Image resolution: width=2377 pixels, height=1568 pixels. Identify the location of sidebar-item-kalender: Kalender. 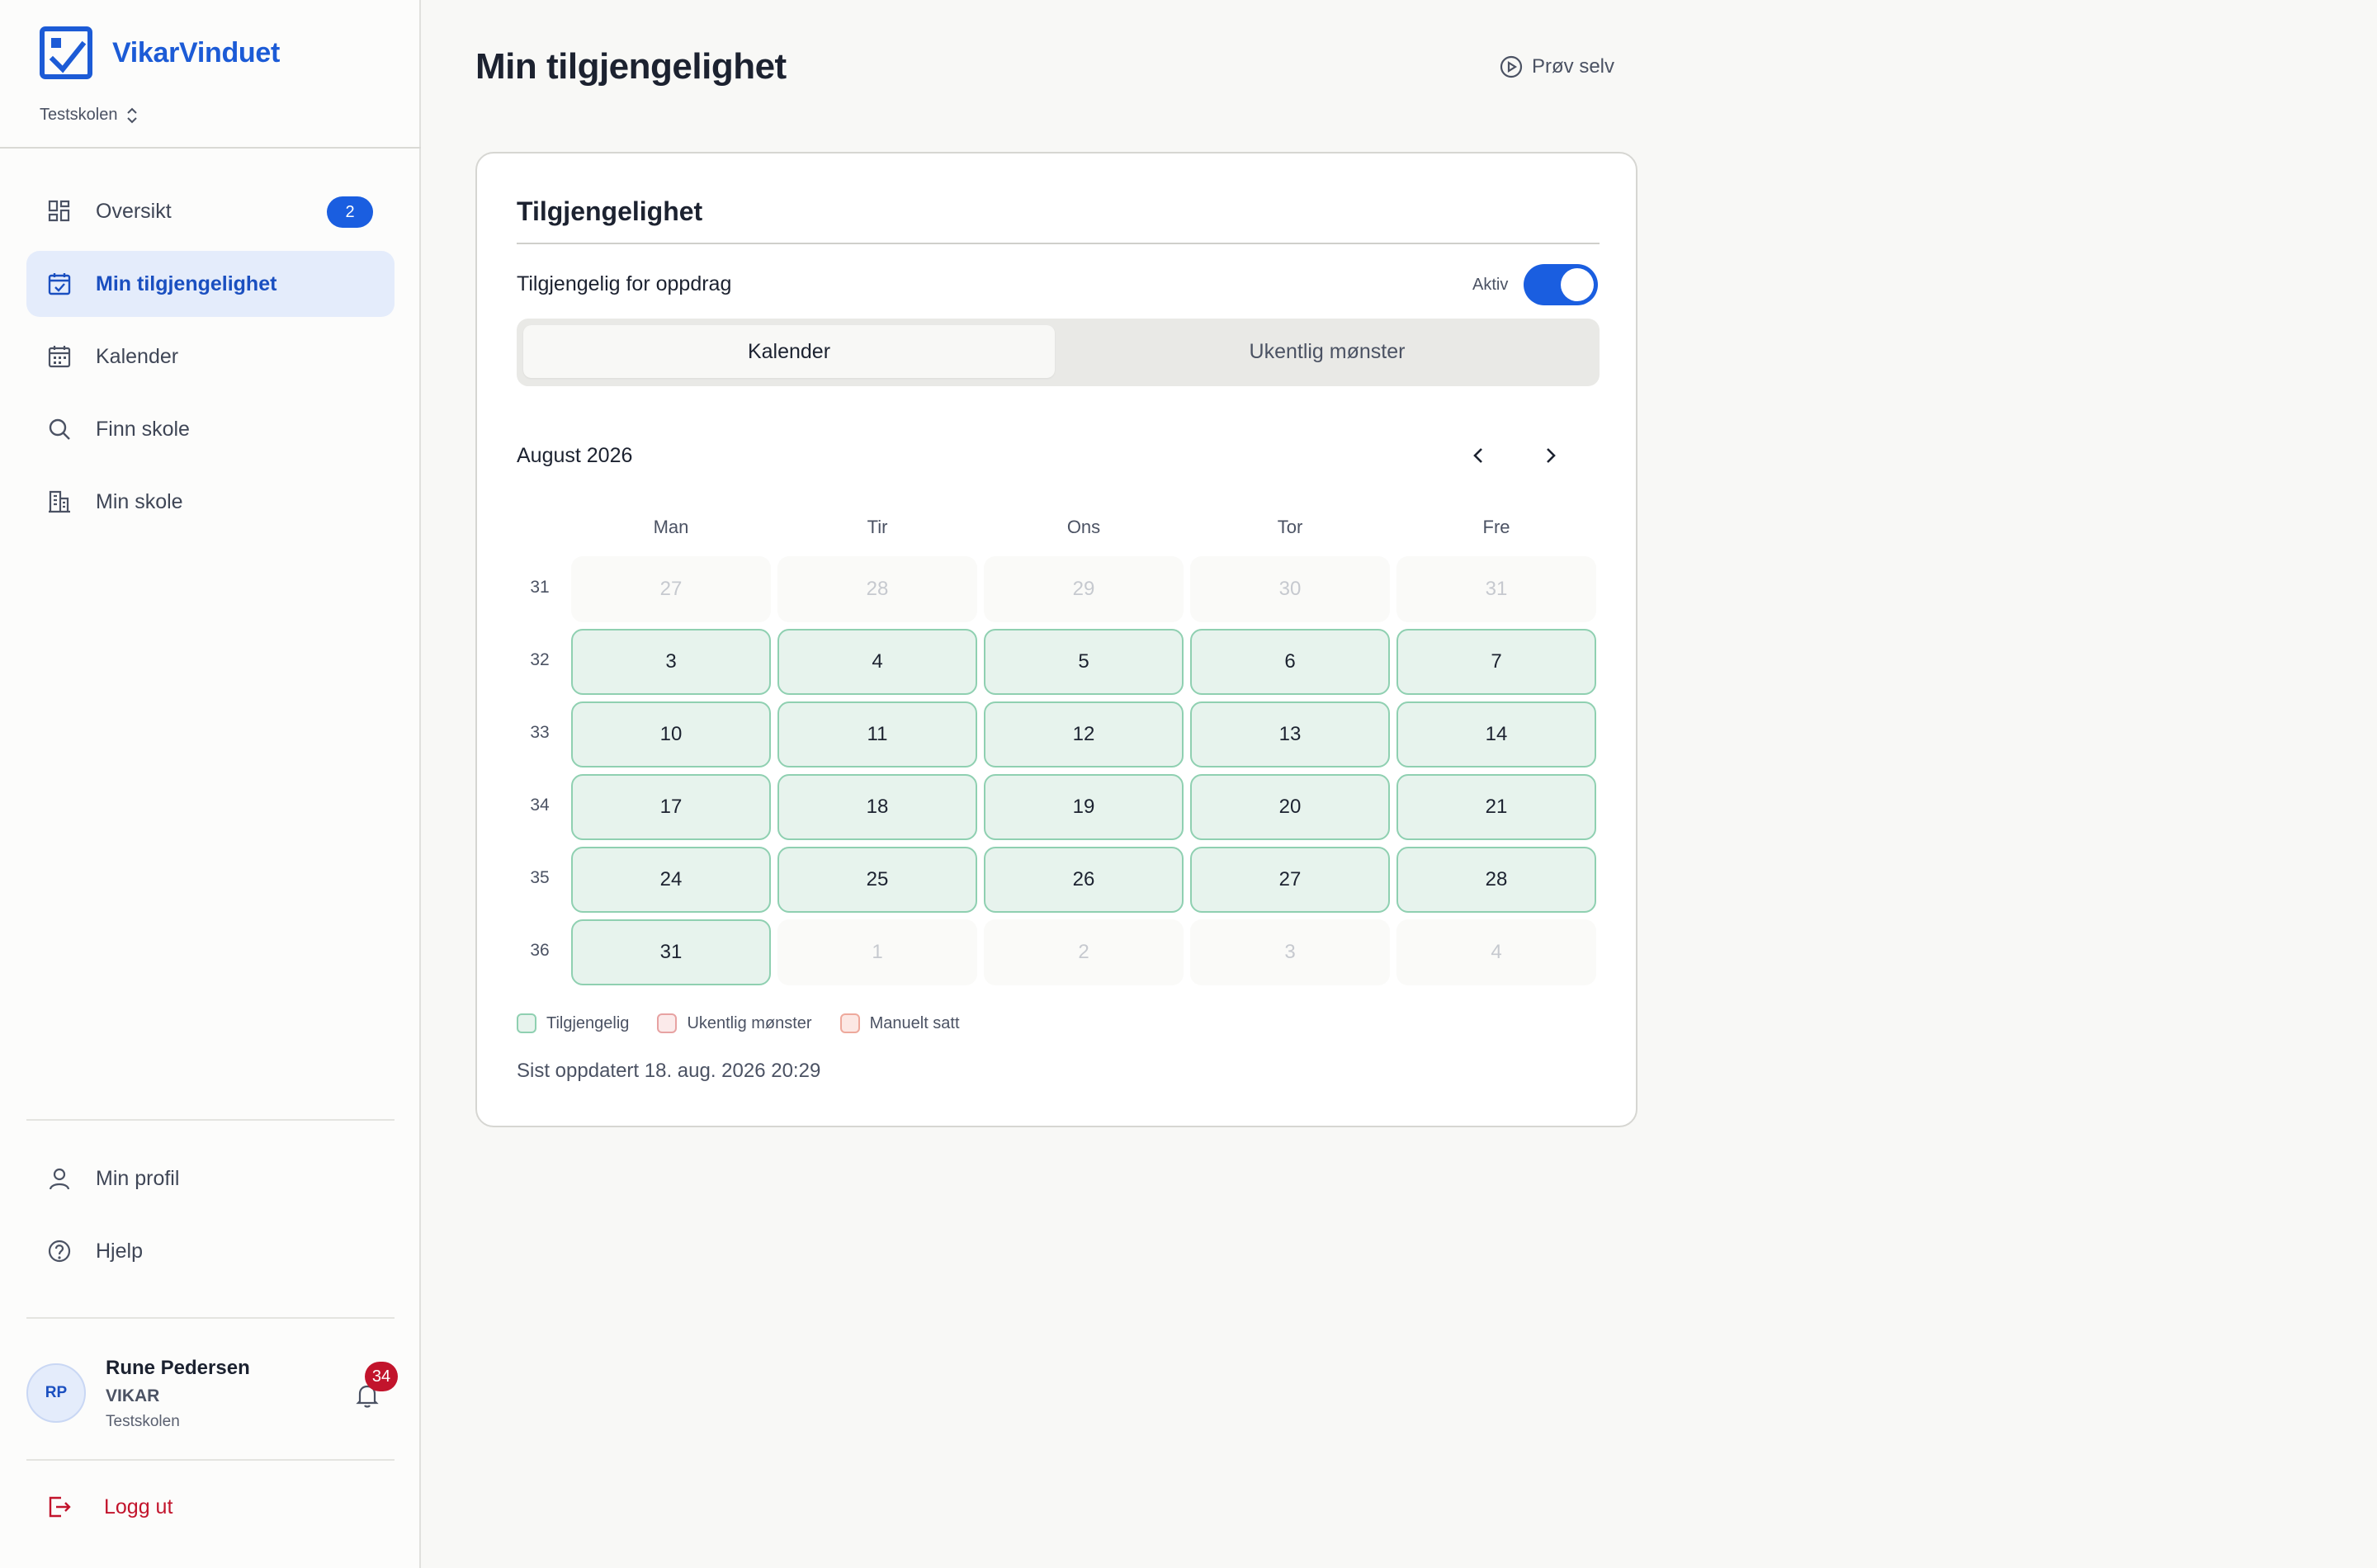
(210, 357).